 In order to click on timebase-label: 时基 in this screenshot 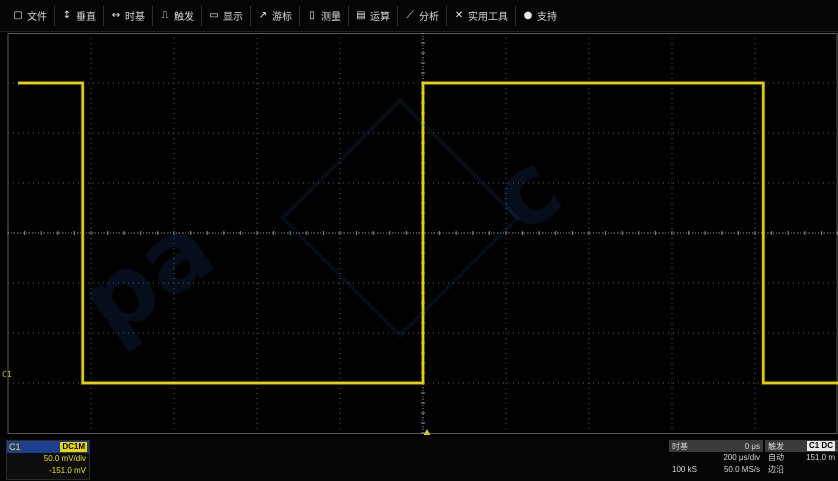, I will do `click(680, 446)`.